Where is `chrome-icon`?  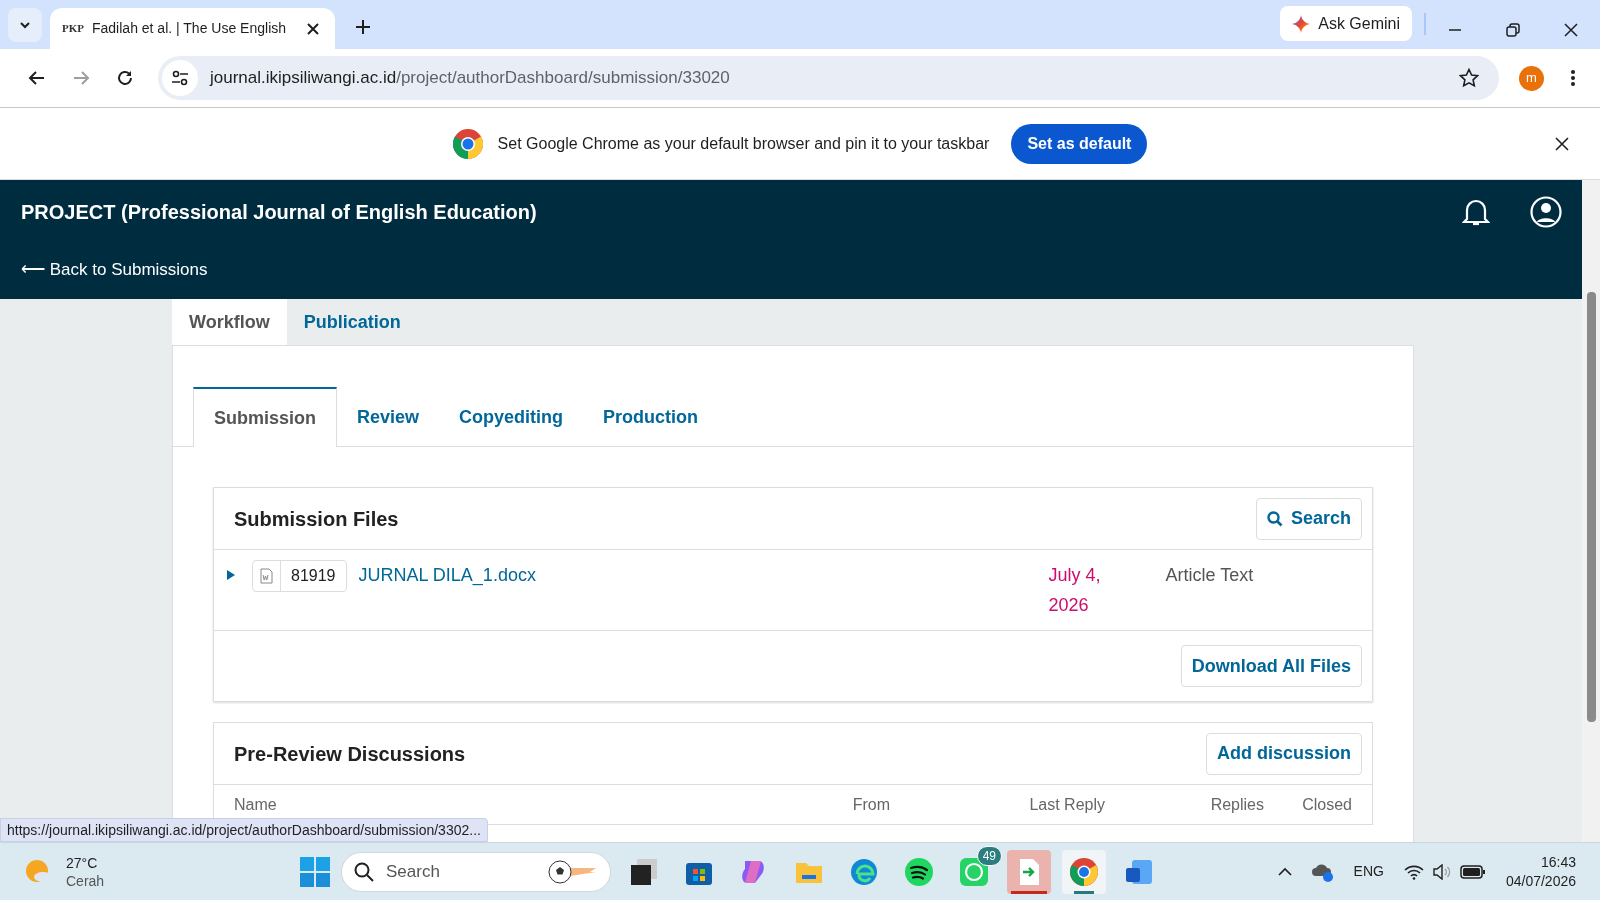 chrome-icon is located at coordinates (1084, 872).